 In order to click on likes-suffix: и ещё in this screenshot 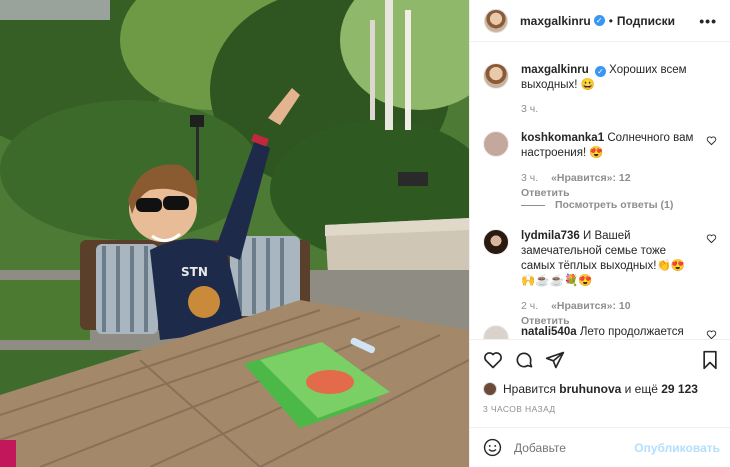, I will do `click(641, 389)`.